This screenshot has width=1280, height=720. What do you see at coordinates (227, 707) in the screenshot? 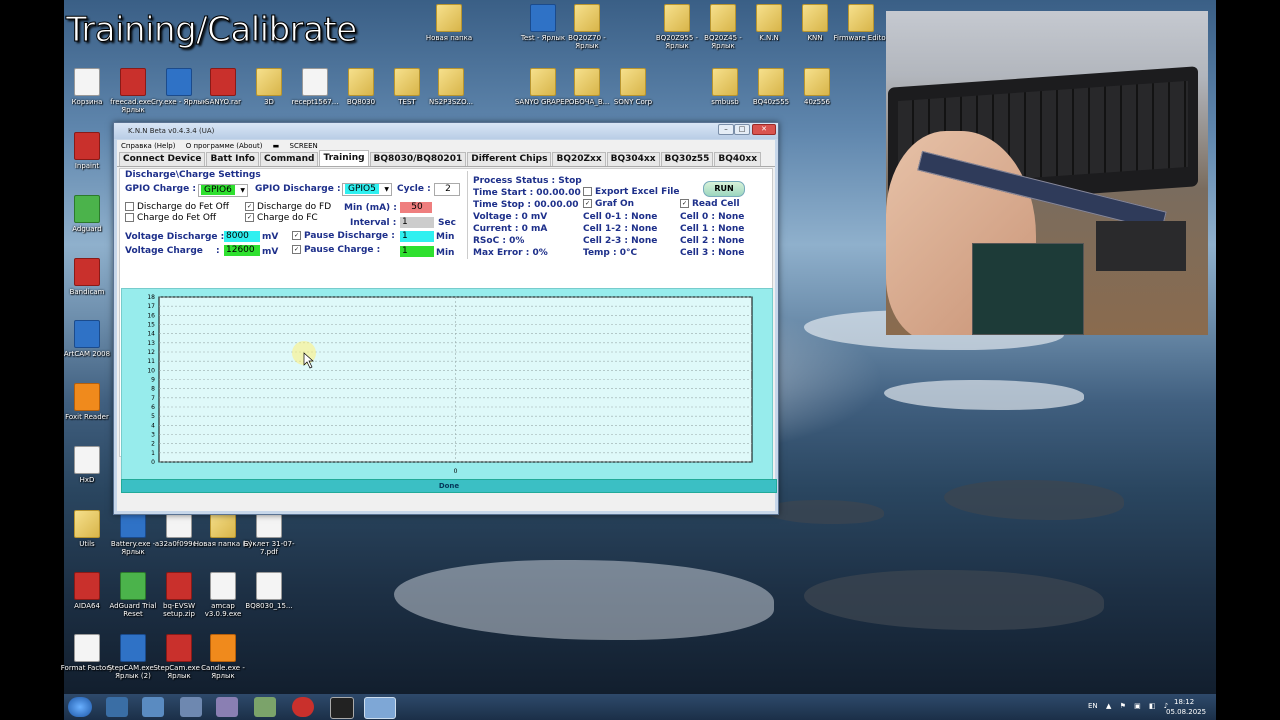
I see `taskbar-app-brain` at bounding box center [227, 707].